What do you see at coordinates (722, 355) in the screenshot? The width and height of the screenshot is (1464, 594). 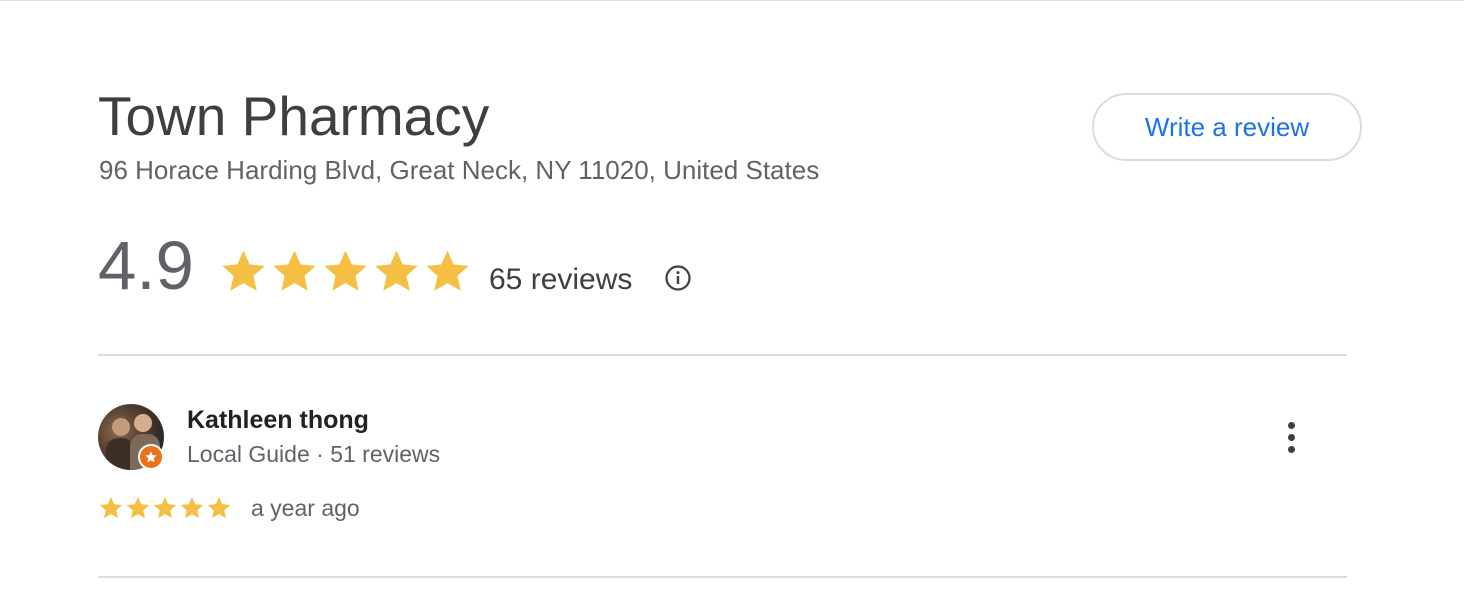 I see `section-divider` at bounding box center [722, 355].